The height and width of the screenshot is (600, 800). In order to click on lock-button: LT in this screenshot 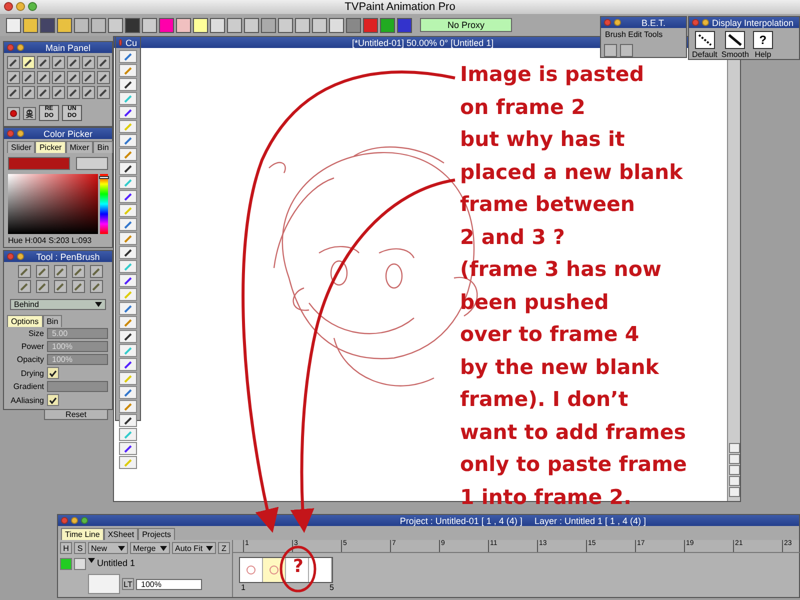, I will do `click(128, 584)`.